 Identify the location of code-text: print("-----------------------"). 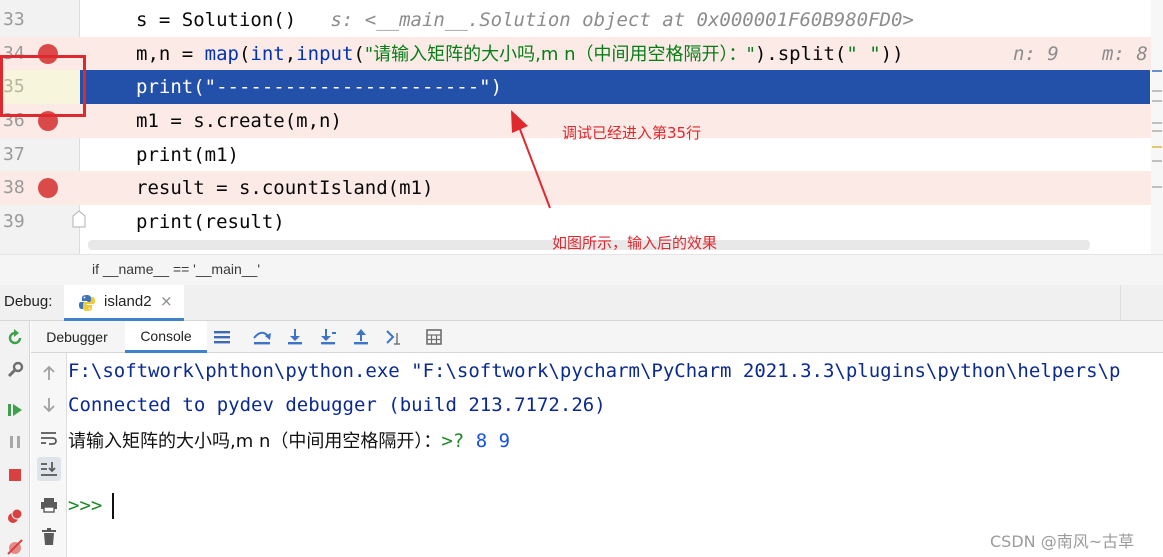
(319, 87).